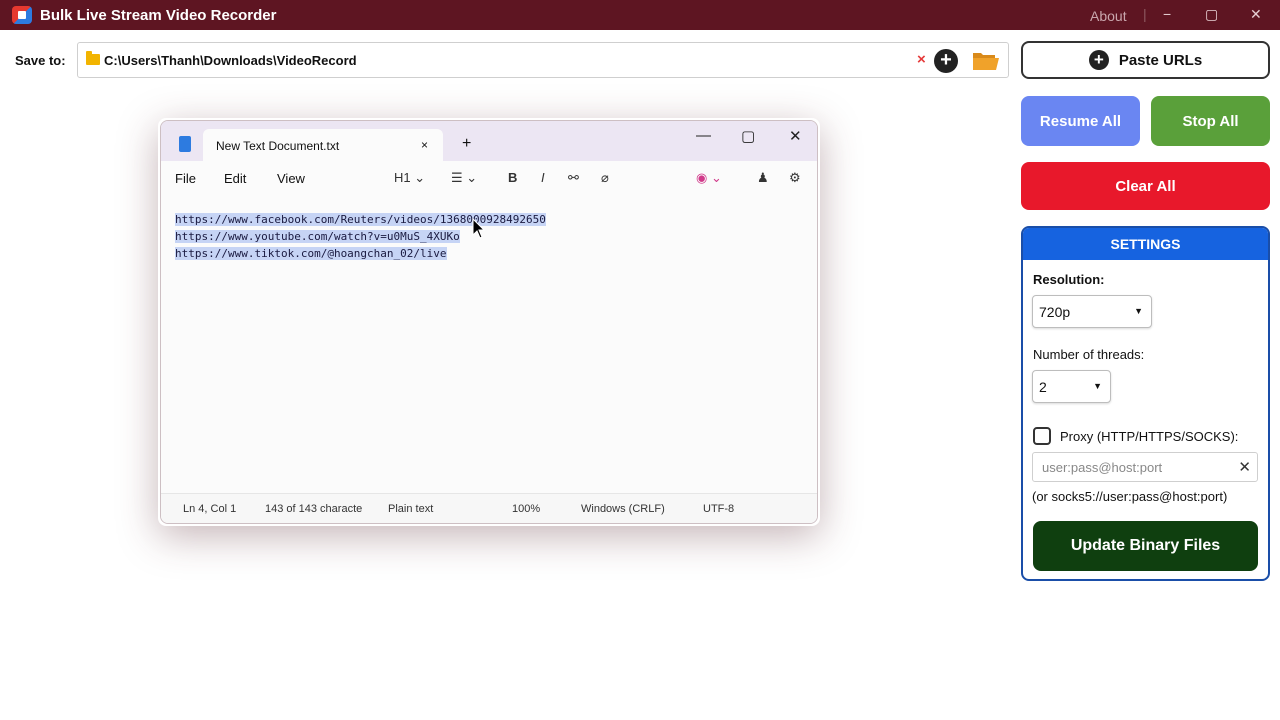 The height and width of the screenshot is (720, 1280). I want to click on clear-path-icon: ×, so click(921, 59).